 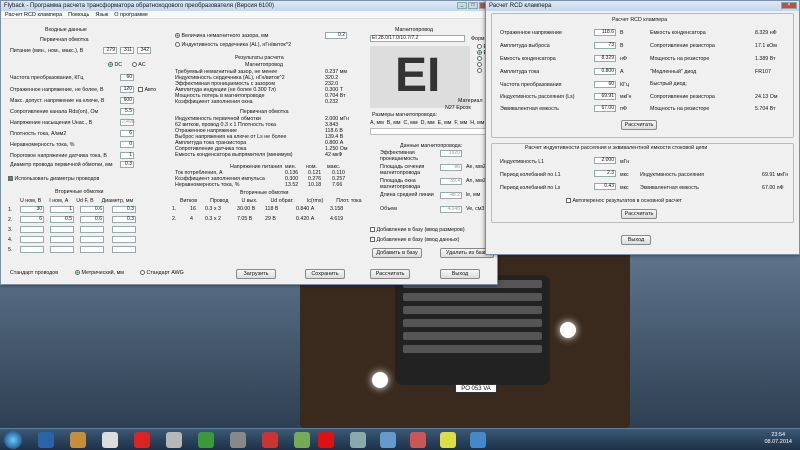 I want to click on rcd-calc-button: Рассчитать, so click(x=639, y=125).